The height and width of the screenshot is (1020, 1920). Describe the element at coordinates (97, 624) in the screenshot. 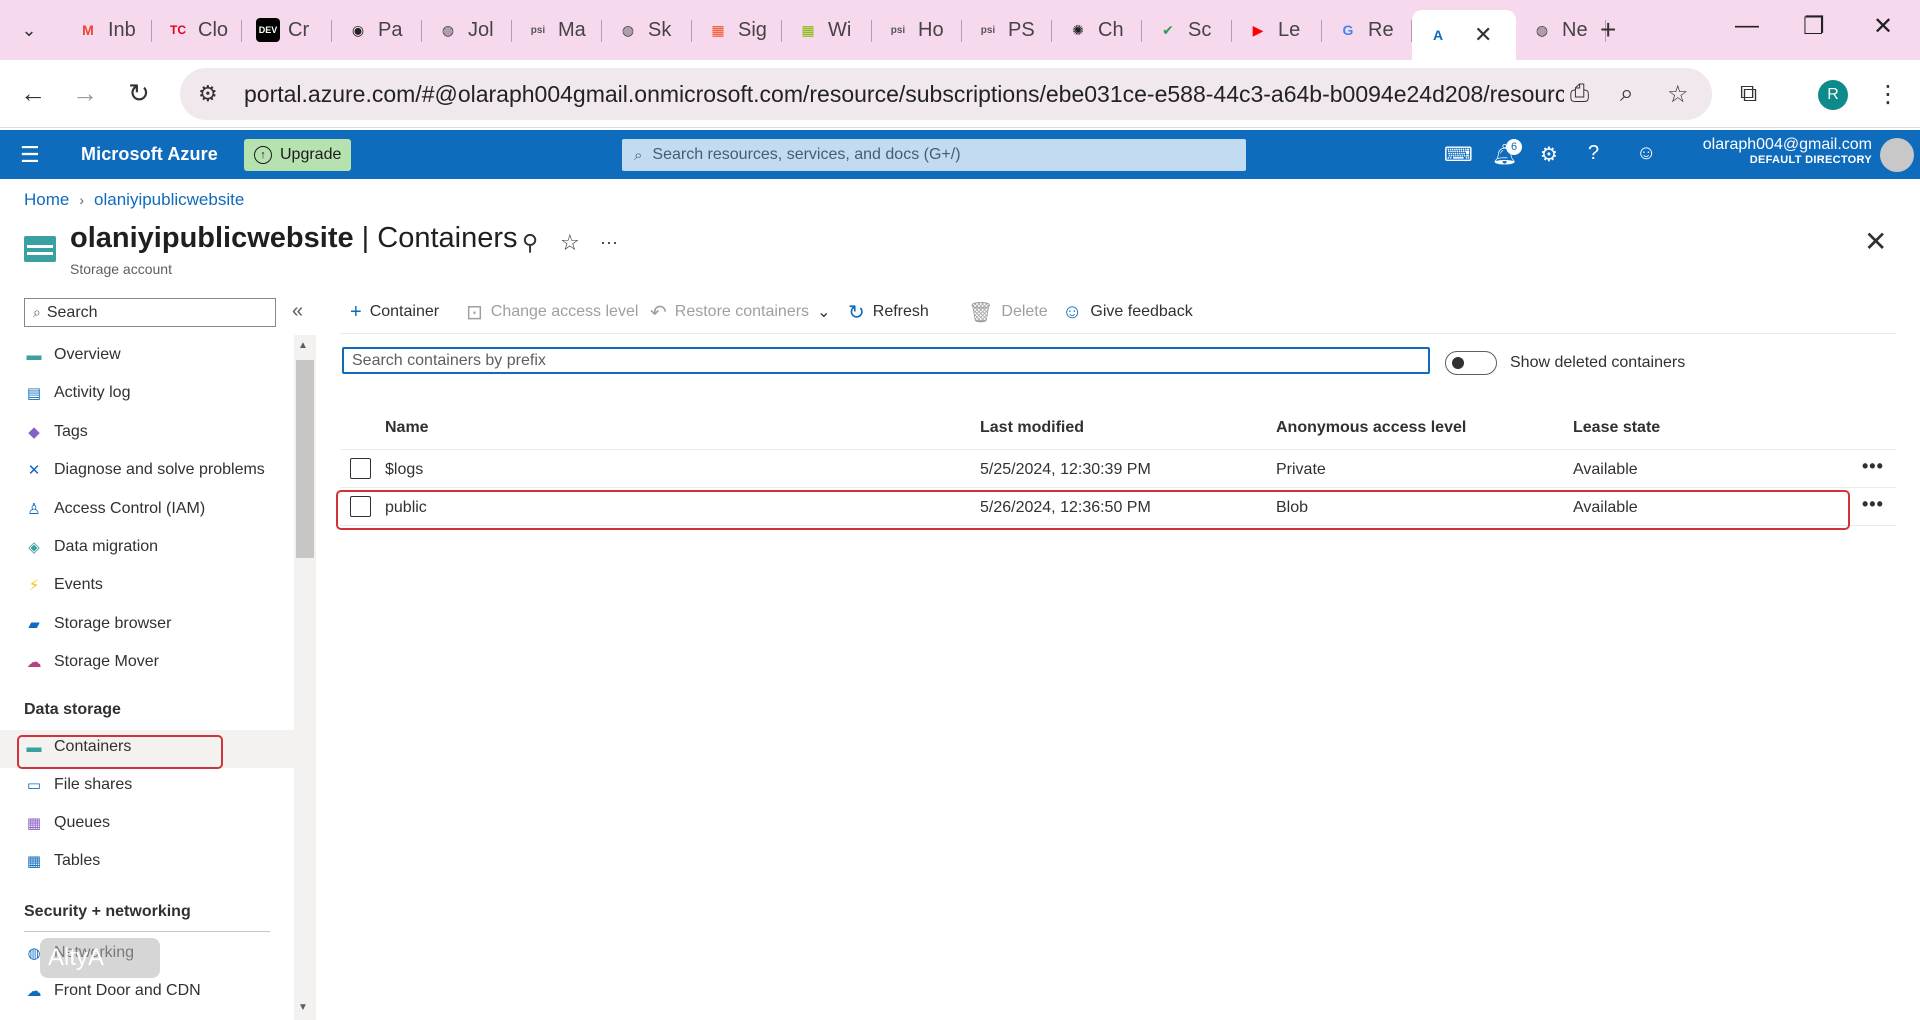

I see `sidebar-item-storage-browser: ▰ Storage browser` at that location.